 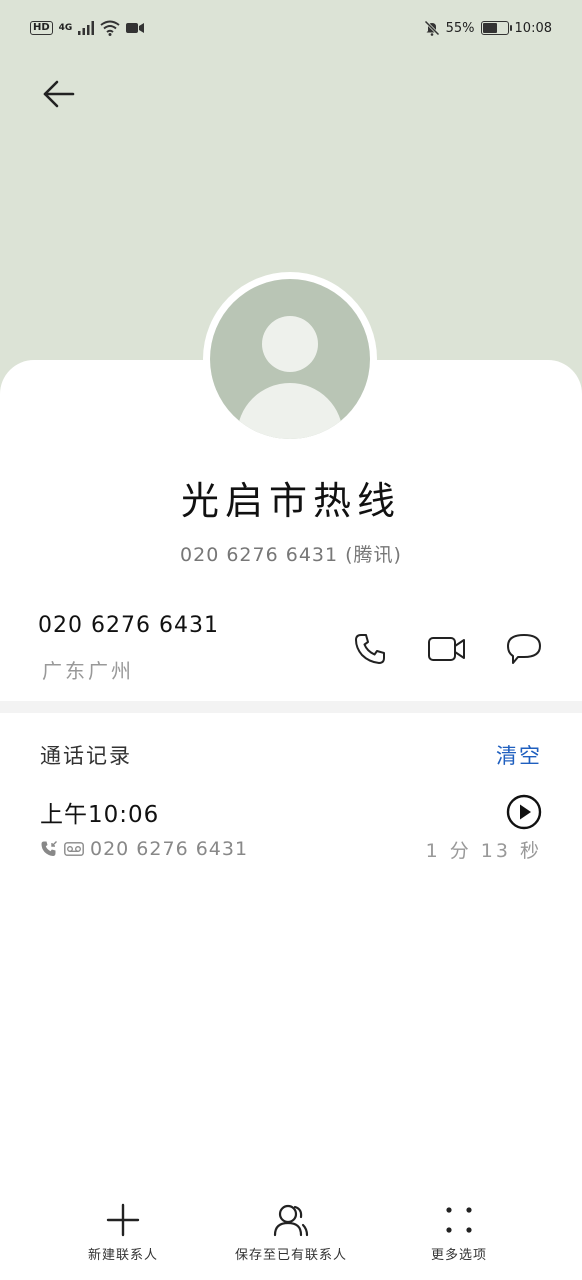 I want to click on back-button, so click(x=58, y=94).